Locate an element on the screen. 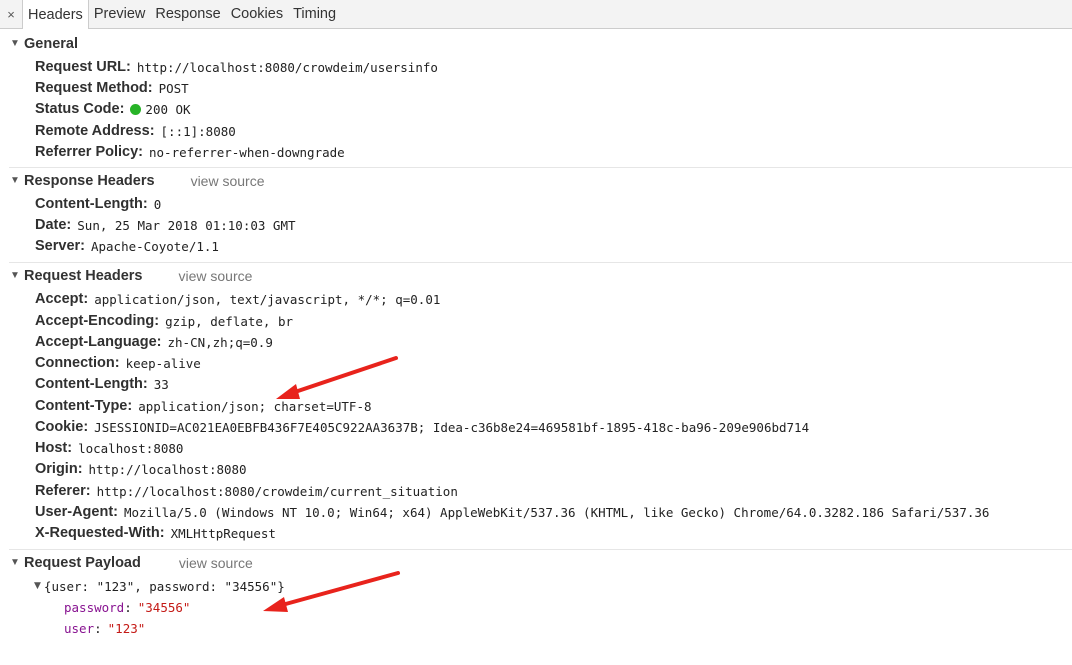  header-value: http://localhost:8080 is located at coordinates (167, 469).